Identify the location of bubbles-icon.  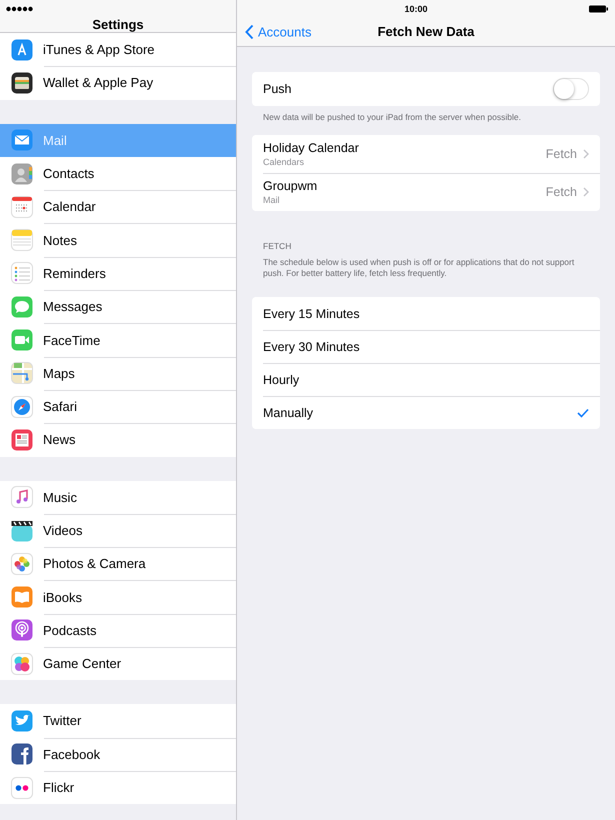
(22, 663).